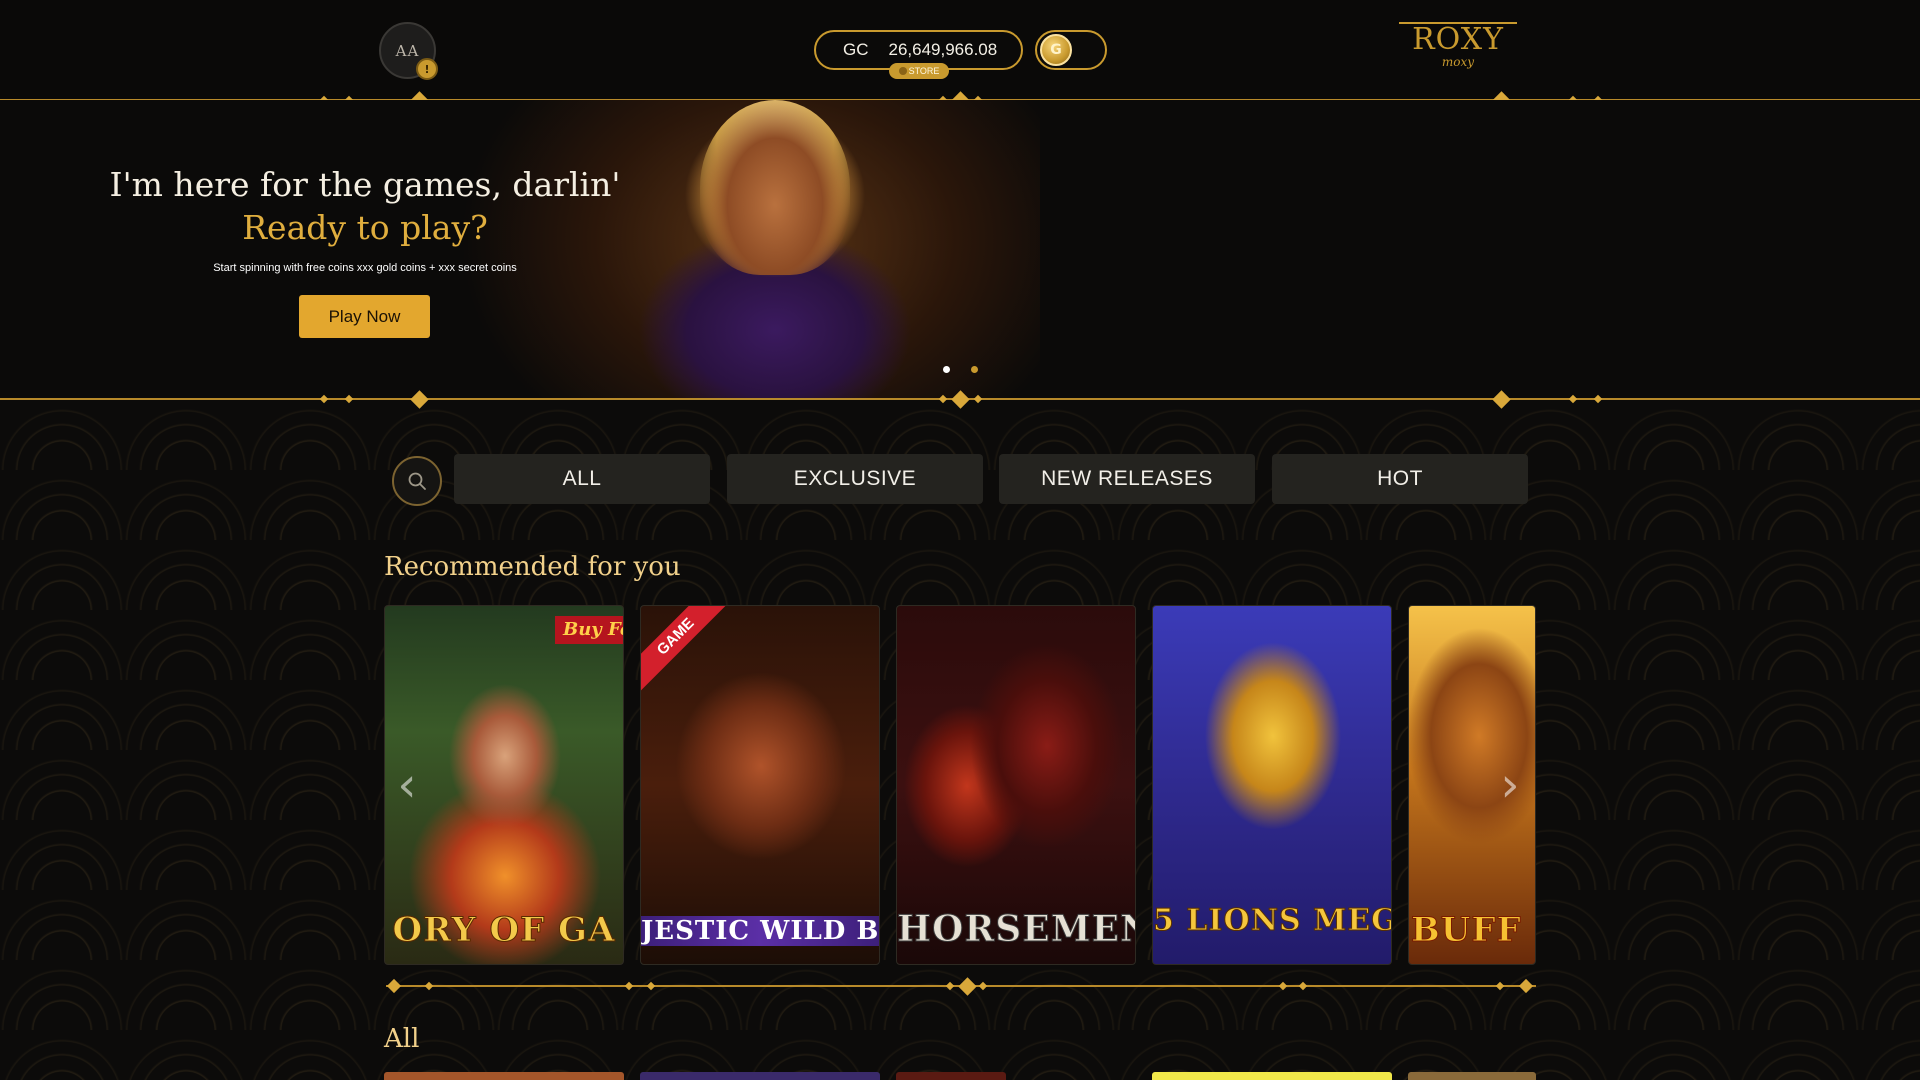  What do you see at coordinates (1016, 929) in the screenshot?
I see `game-title: HORSEMEN I` at bounding box center [1016, 929].